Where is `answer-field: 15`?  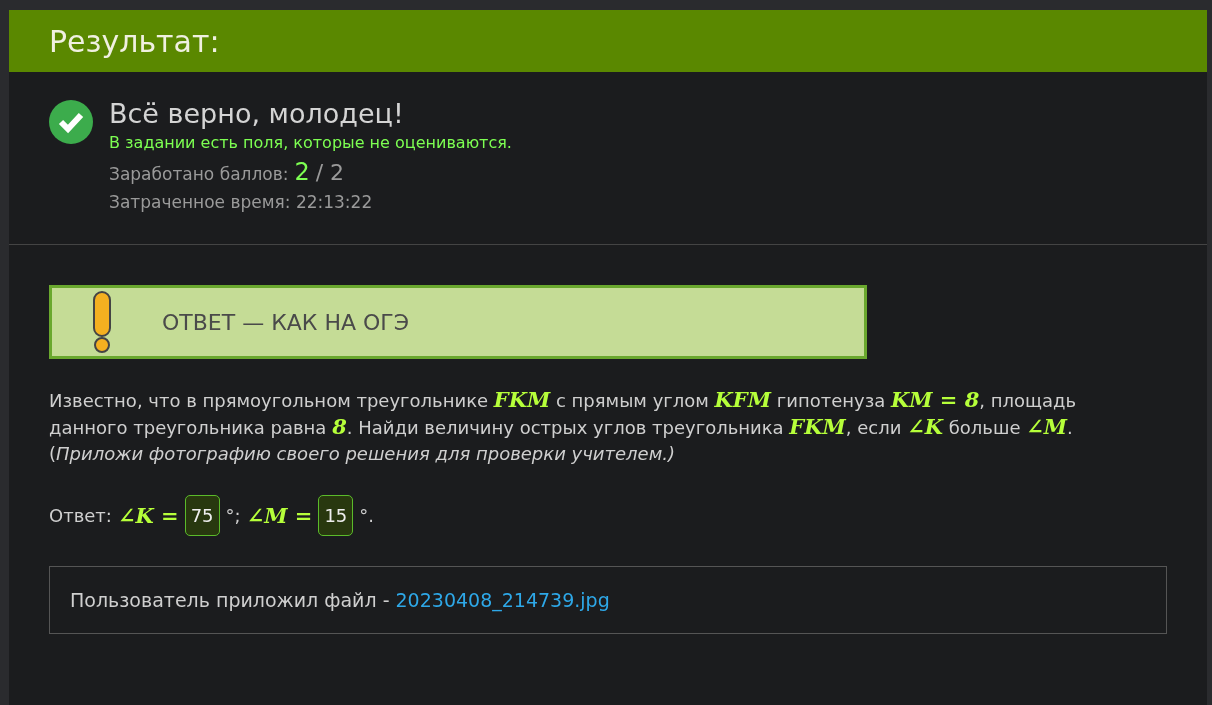
answer-field: 15 is located at coordinates (336, 515).